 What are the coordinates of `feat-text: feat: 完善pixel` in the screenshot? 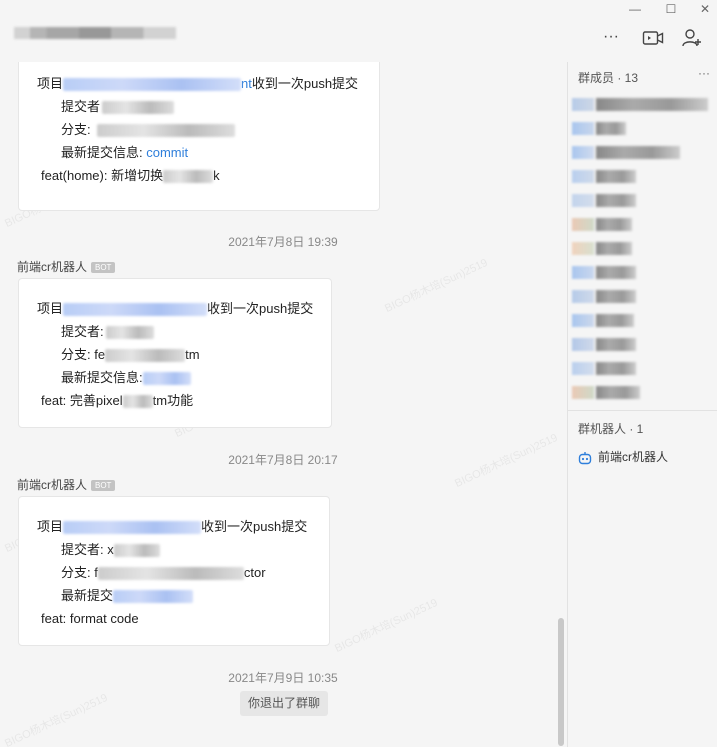 It's located at (82, 400).